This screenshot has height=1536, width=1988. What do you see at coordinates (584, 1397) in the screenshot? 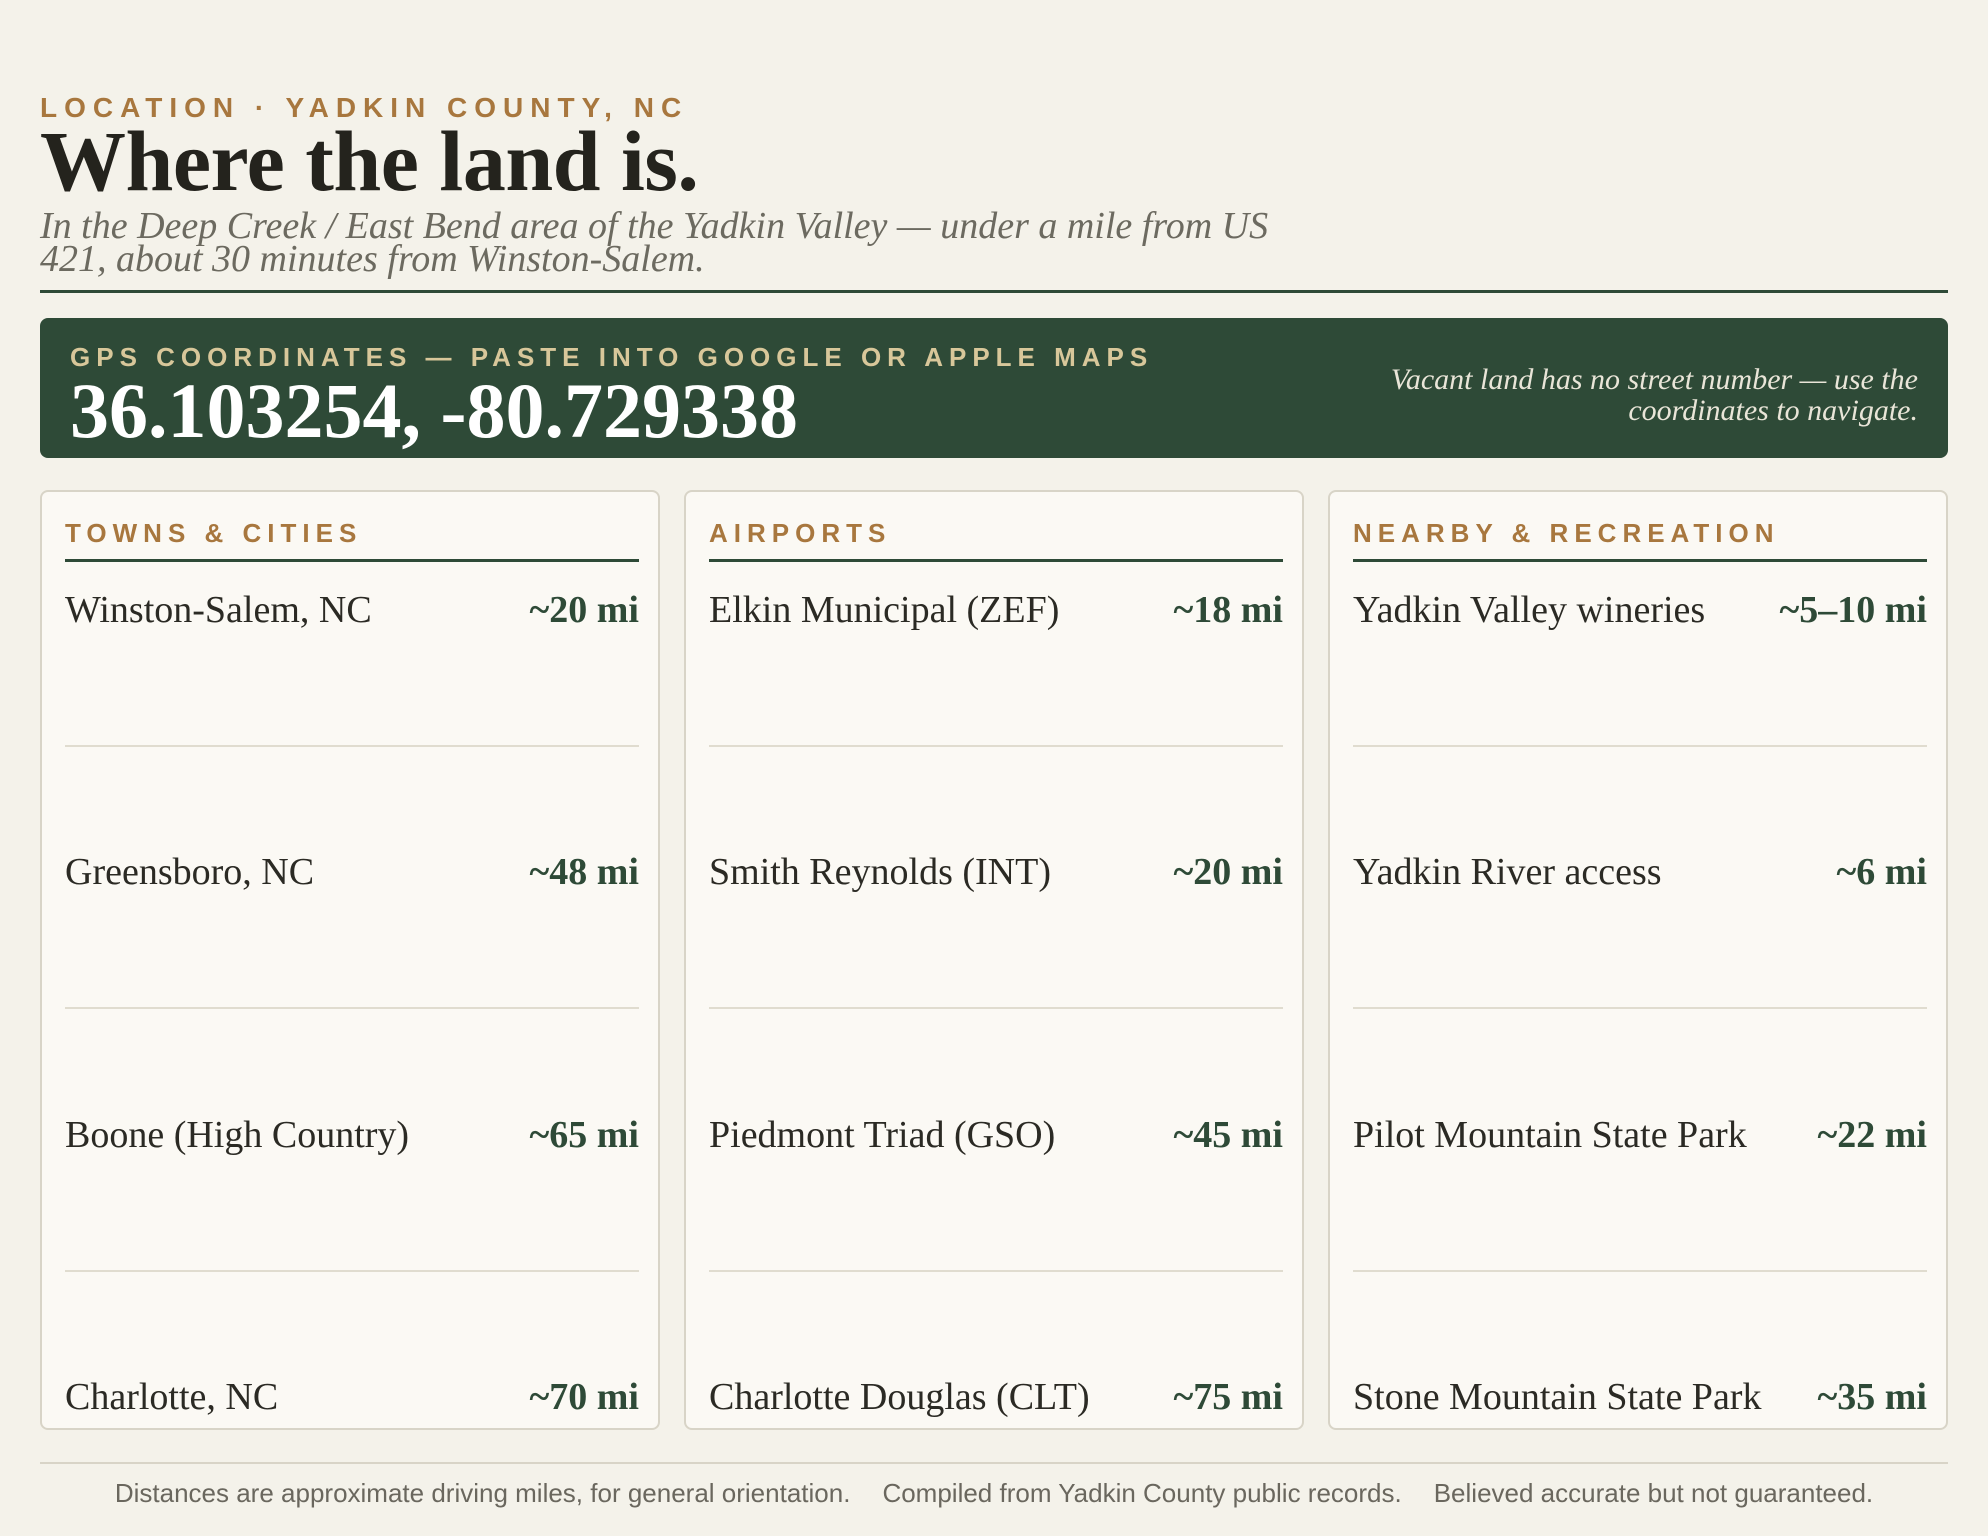
I see `place-distance: ~70 mi` at bounding box center [584, 1397].